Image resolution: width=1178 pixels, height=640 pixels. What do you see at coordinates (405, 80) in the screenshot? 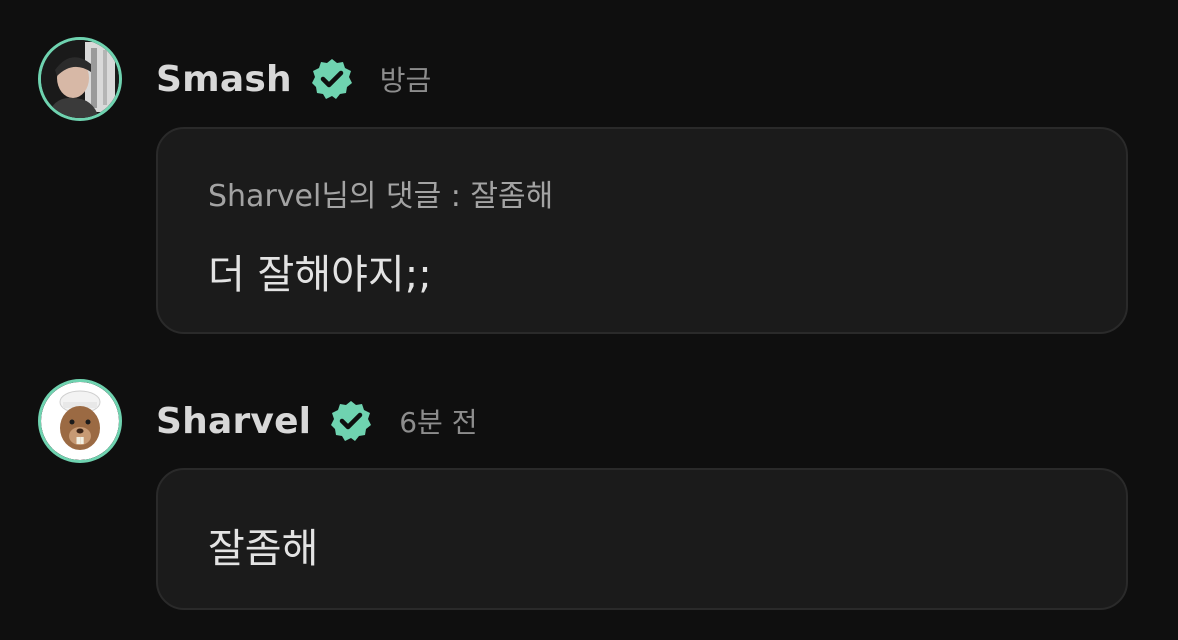
I see `timestamp: 방금` at bounding box center [405, 80].